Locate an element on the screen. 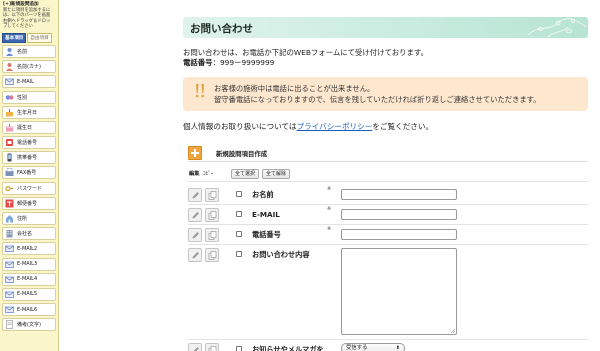 The width and height of the screenshot is (600, 351). question-row: お名前 ※ is located at coordinates (388, 195).